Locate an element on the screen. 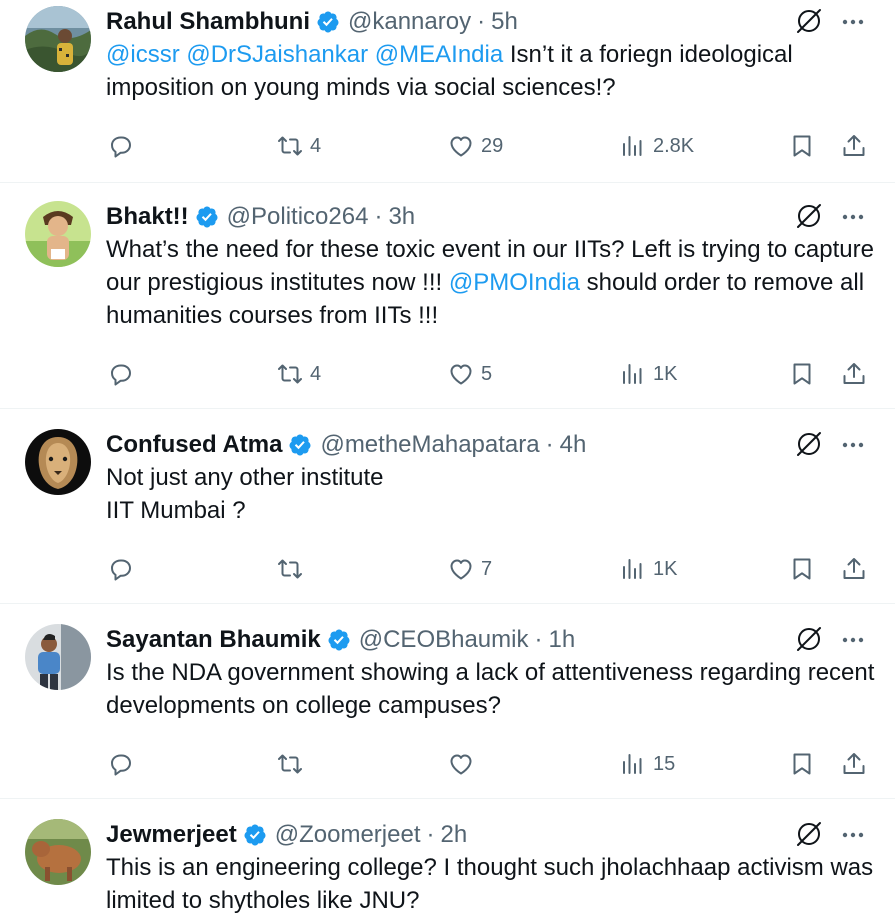 The width and height of the screenshot is (895, 913). tweet-header: Sayantan Bhaumik @CEOBhaumik · 1h is located at coordinates (340, 640).